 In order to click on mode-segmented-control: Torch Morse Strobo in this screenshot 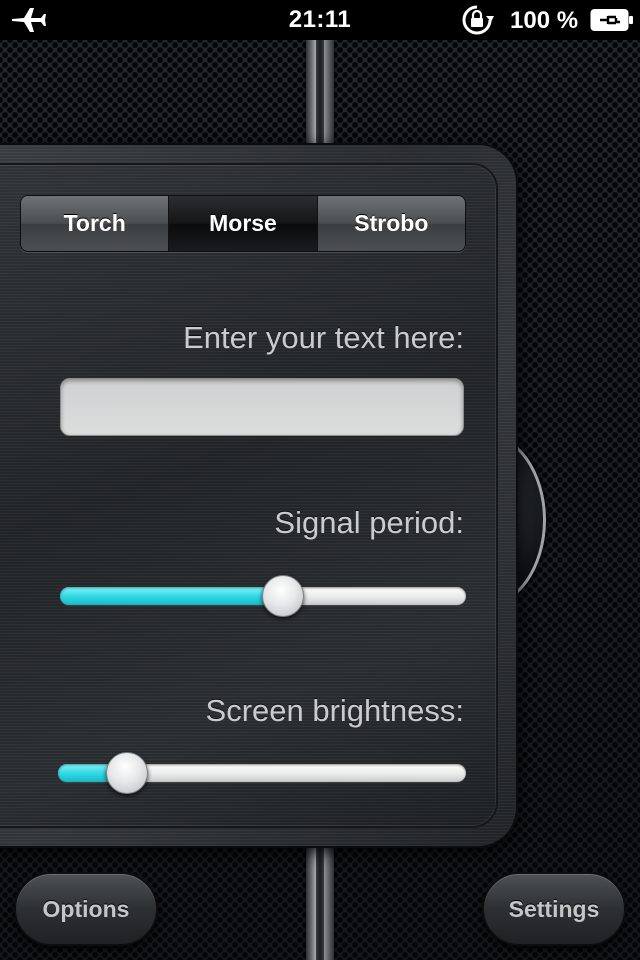, I will do `click(243, 223)`.